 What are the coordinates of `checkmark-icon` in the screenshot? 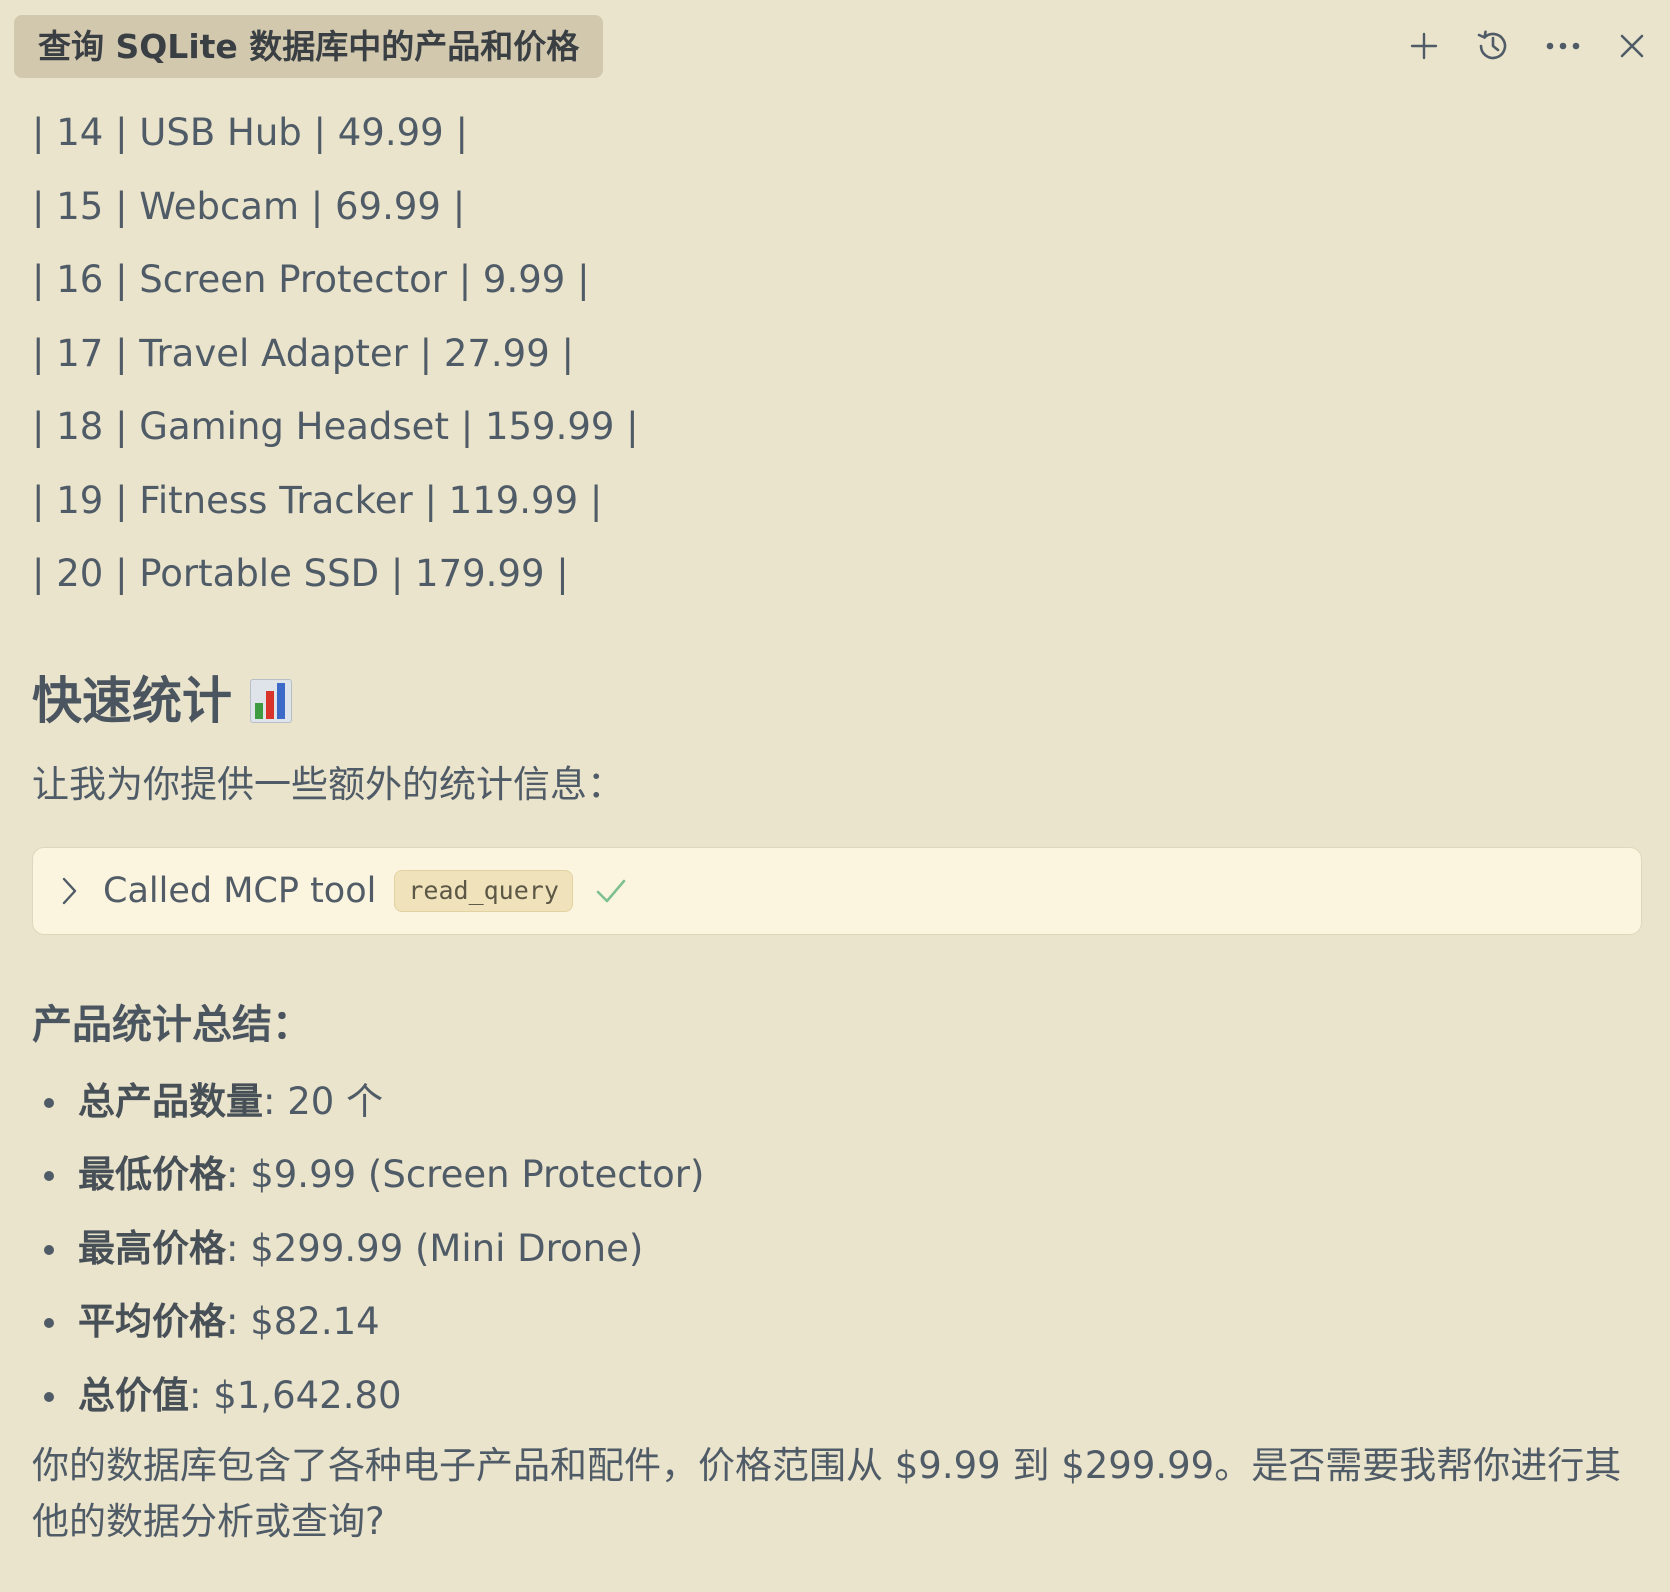 It's located at (612, 891).